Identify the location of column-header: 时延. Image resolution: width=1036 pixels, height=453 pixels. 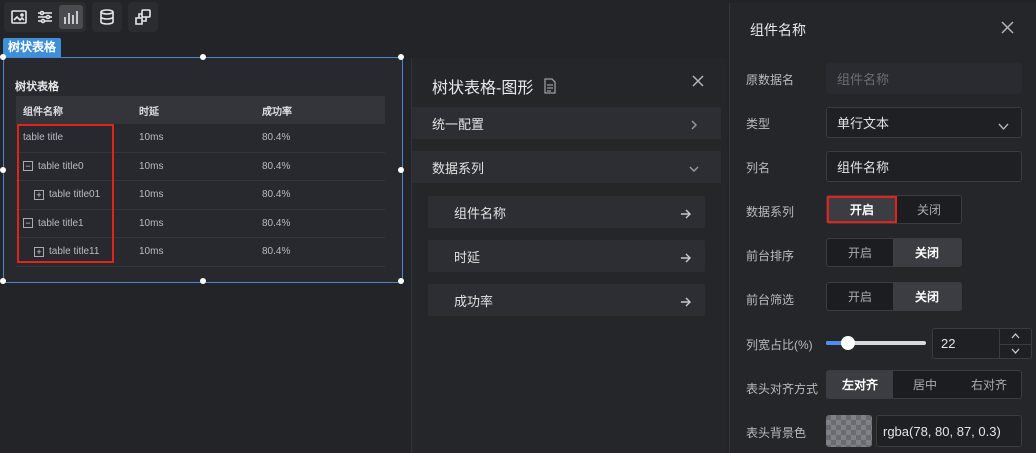
(200, 110).